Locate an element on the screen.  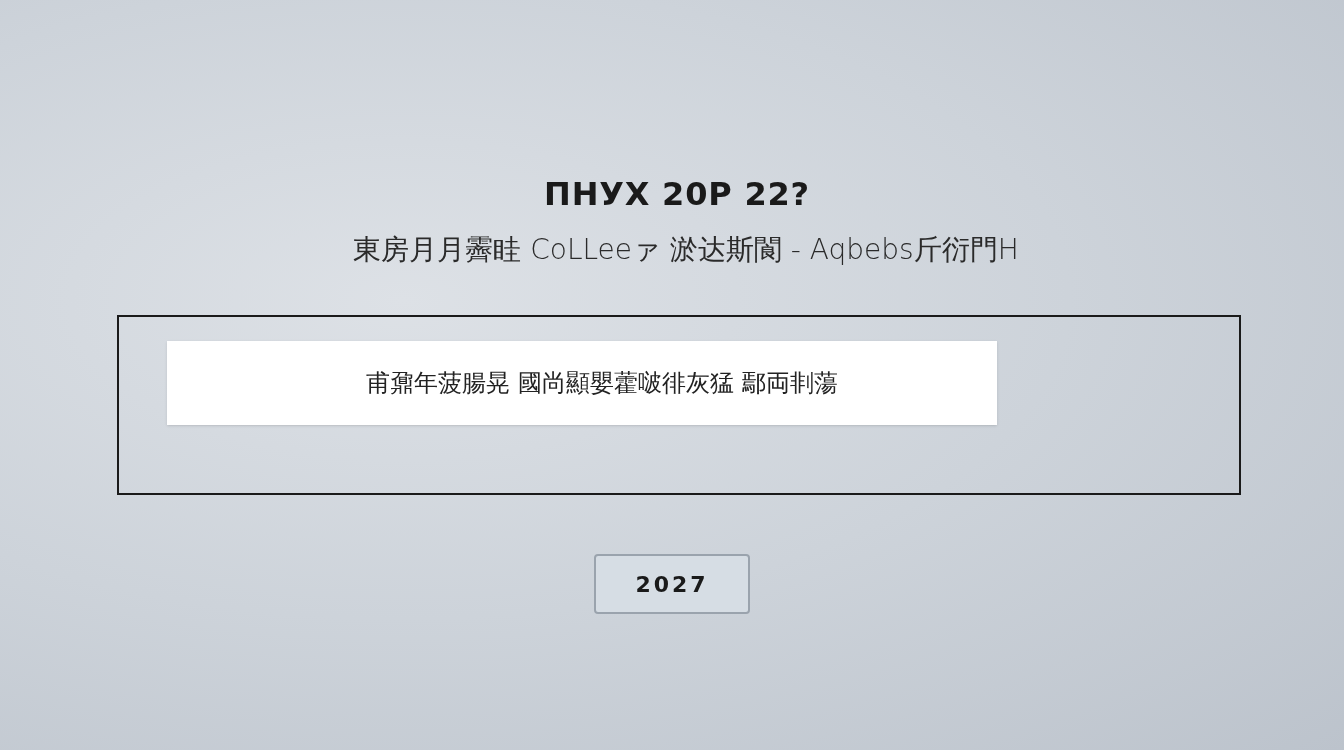
page-heading: ПНУХ 20Р 22? is located at coordinates (676, 194).